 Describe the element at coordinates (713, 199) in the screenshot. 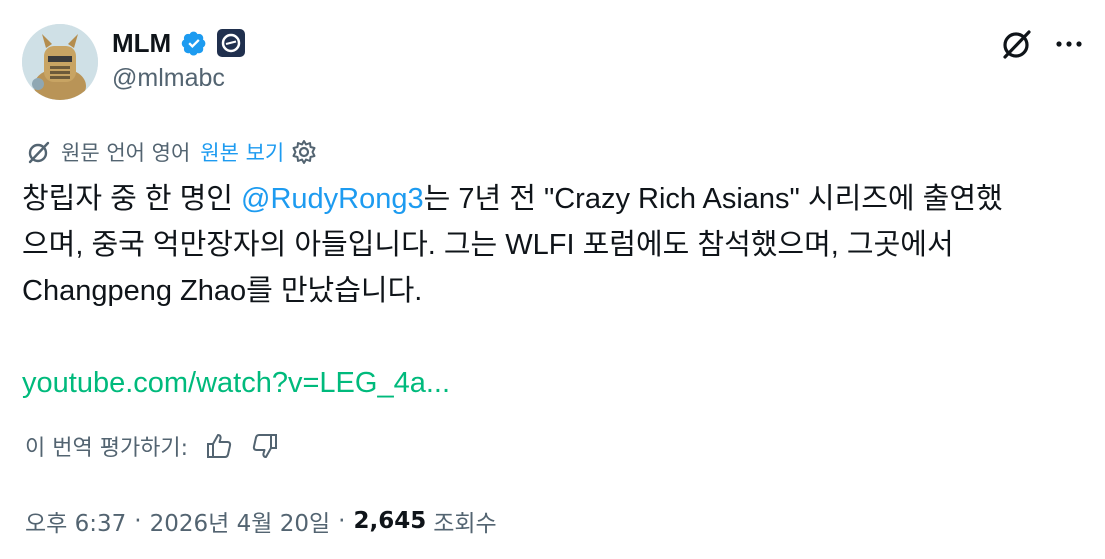

I see `post-text-segment: 는 7년 전 "Crazy Rich Asians" 시리즈에 출연했` at that location.